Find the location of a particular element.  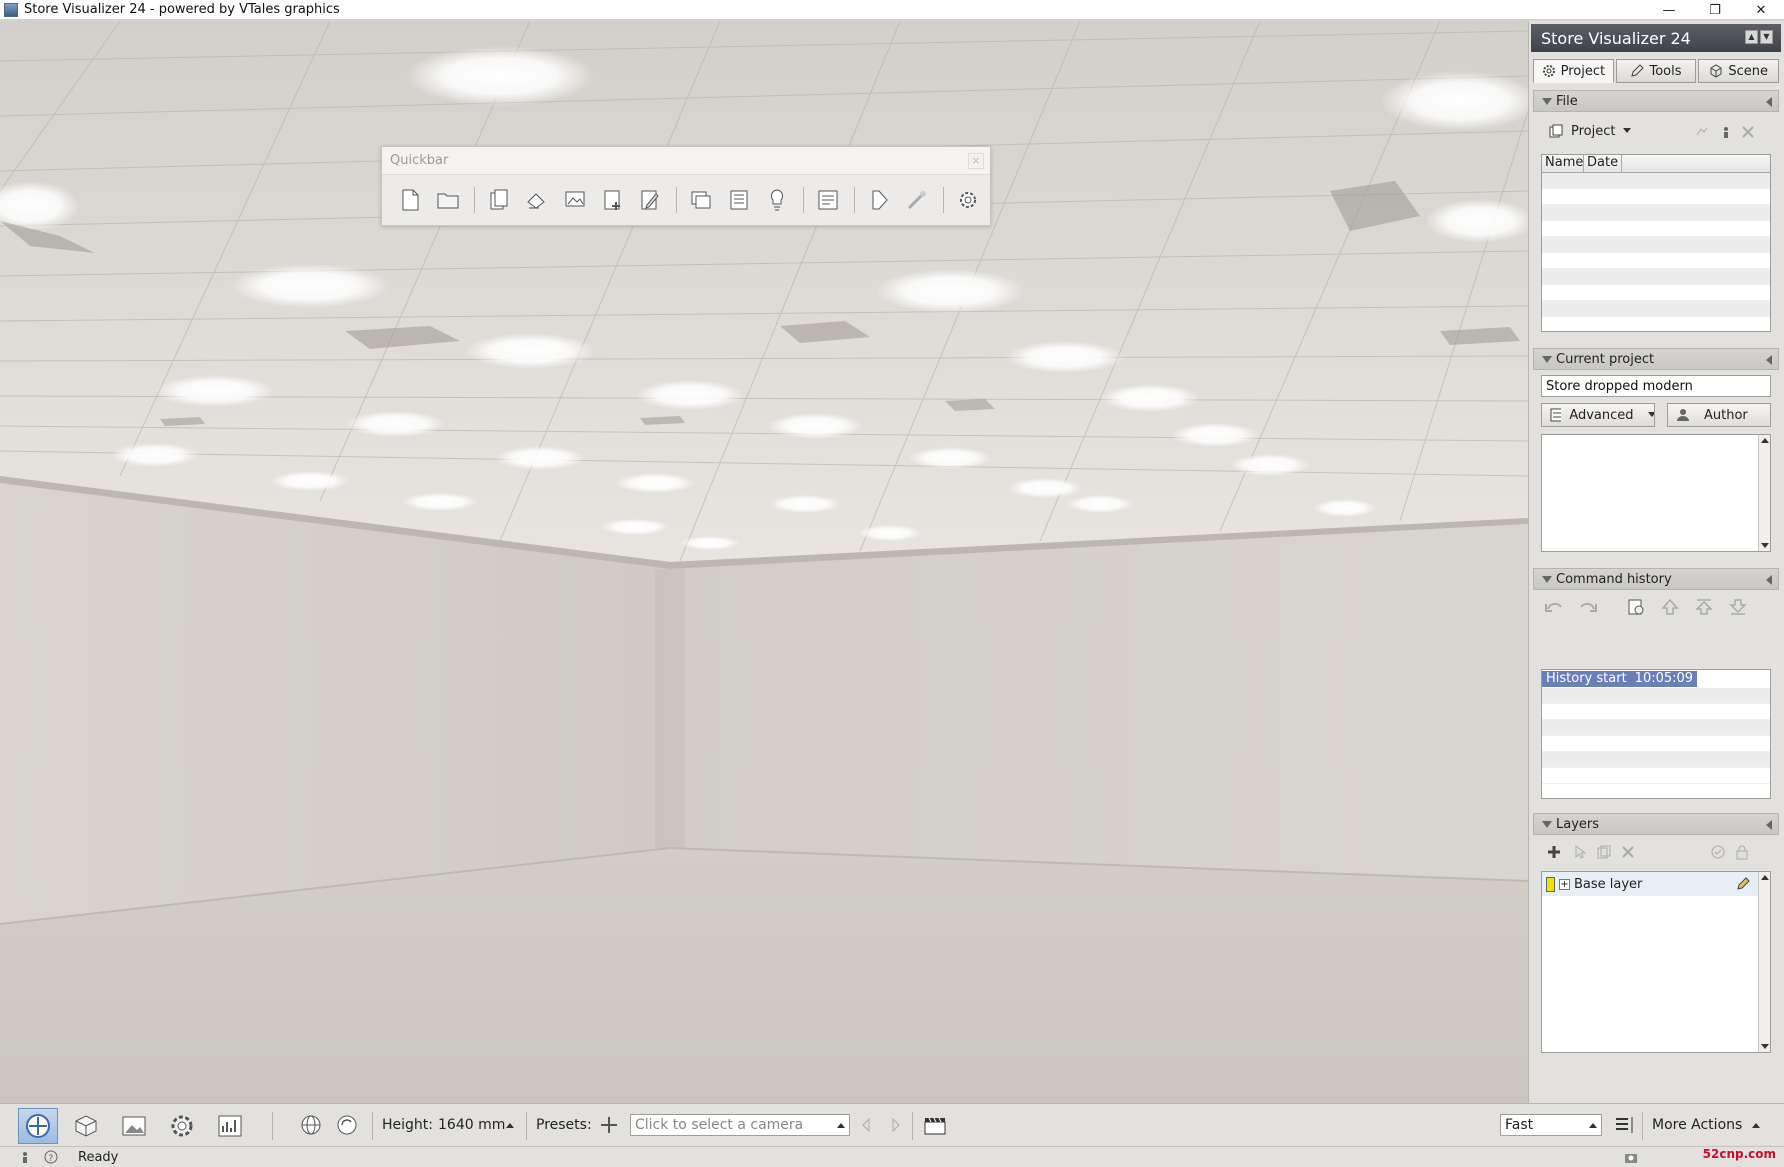

globe-icon is located at coordinates (311, 1125).